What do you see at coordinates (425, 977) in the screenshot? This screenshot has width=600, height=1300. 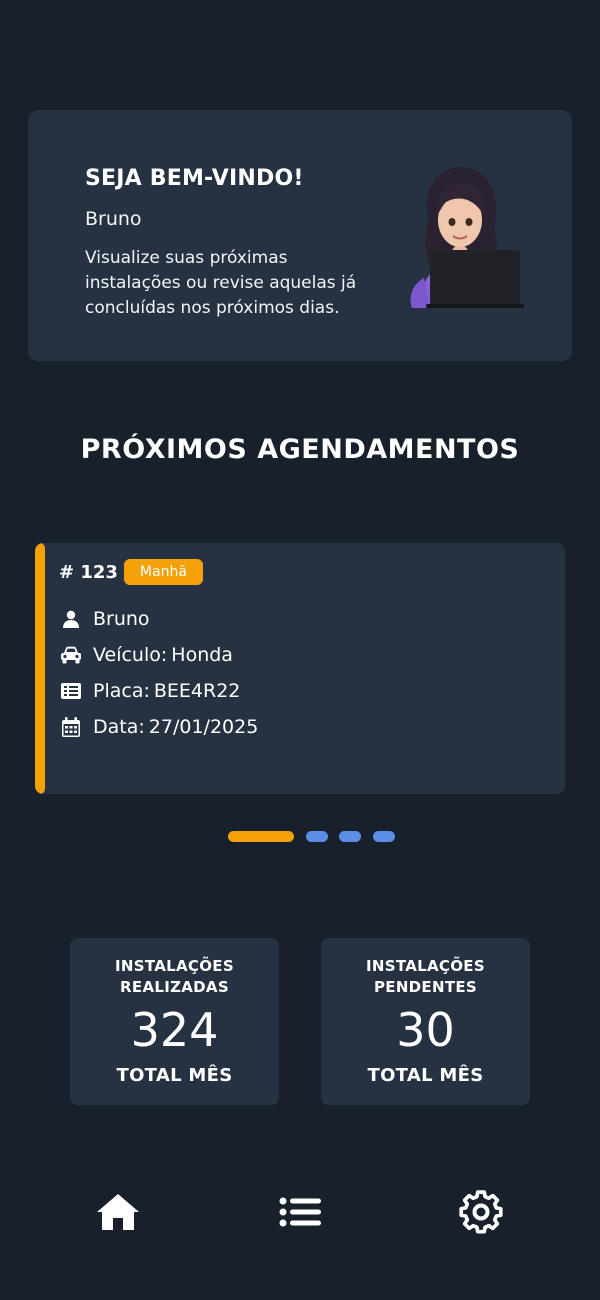 I see `stat-label: INSTALAÇÕES PENDENTES` at bounding box center [425, 977].